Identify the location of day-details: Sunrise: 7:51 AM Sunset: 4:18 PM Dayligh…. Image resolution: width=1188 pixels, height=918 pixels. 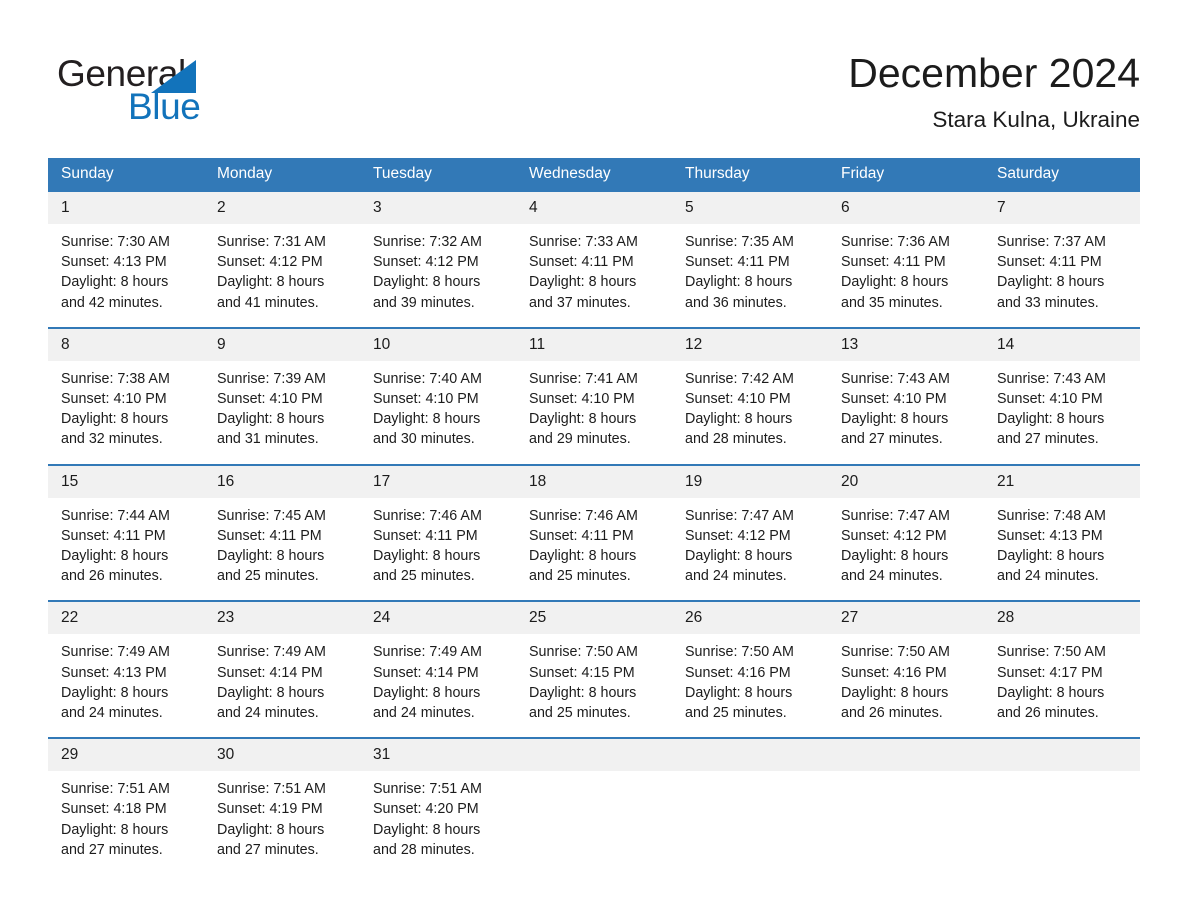
(126, 822).